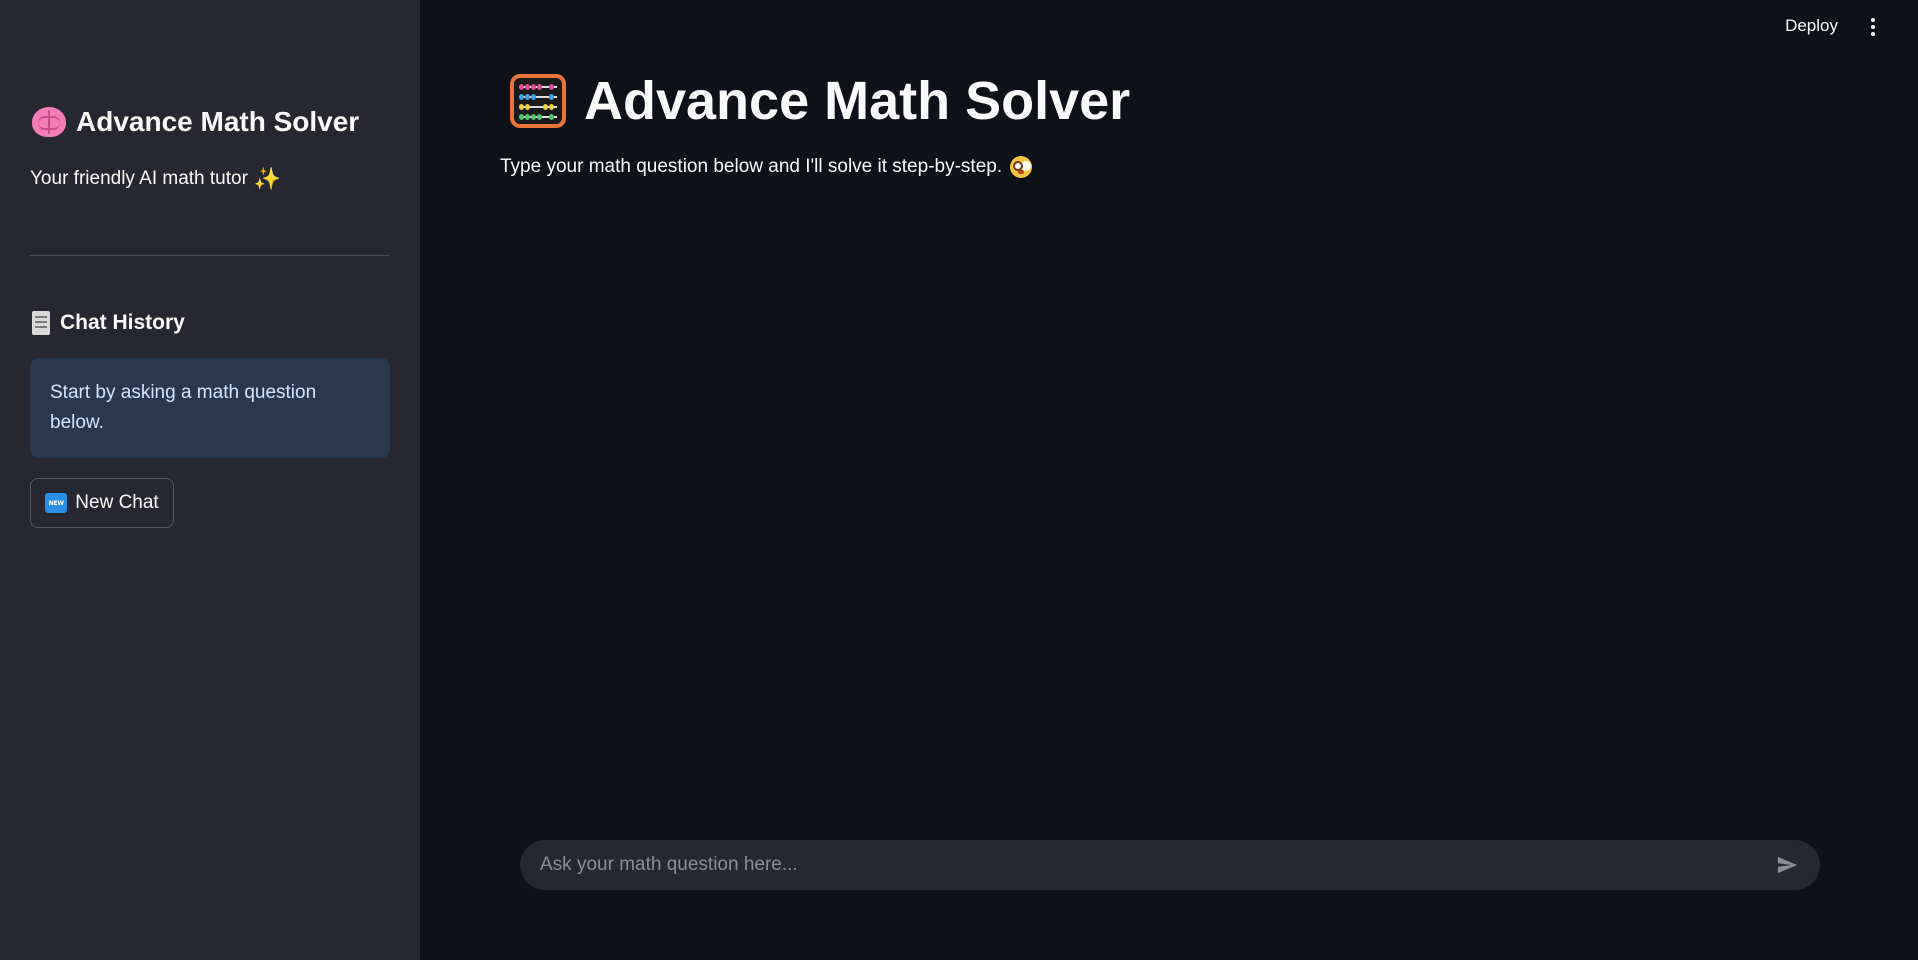  I want to click on chat-history-heading-text: Chat History, so click(122, 322).